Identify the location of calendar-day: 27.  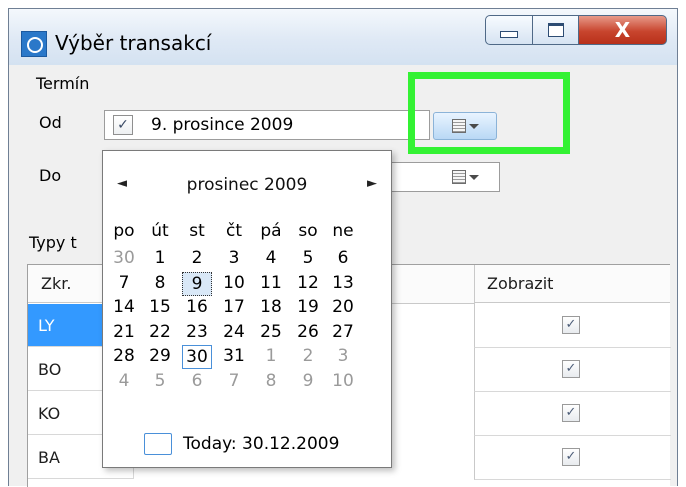
(343, 332).